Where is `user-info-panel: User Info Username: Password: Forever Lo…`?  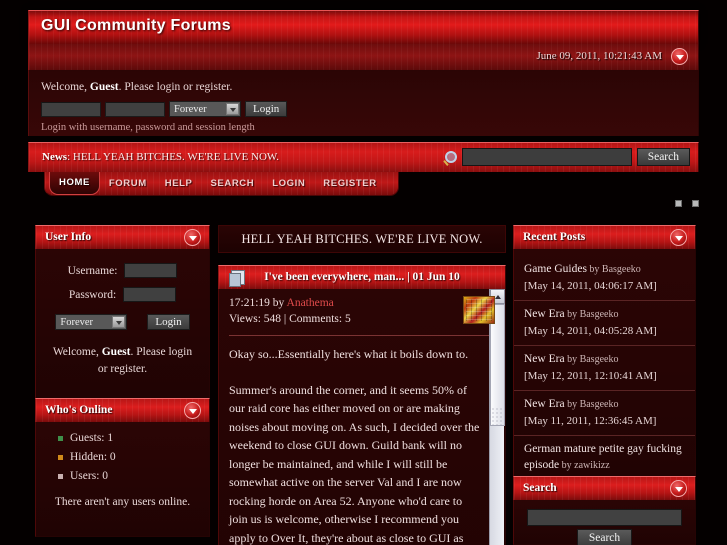 user-info-panel: User Info Username: Password: Forever Lo… is located at coordinates (122, 313).